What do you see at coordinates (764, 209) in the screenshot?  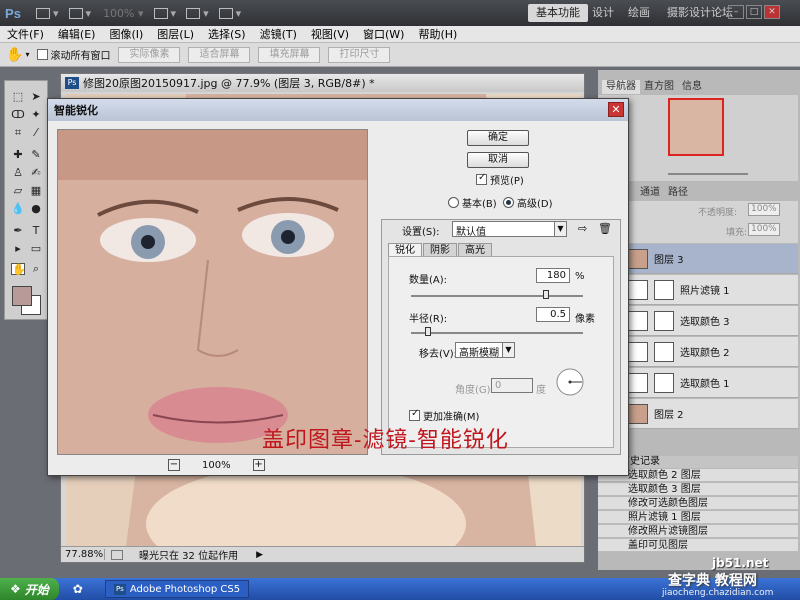 I see `opacity-input: 100%` at bounding box center [764, 209].